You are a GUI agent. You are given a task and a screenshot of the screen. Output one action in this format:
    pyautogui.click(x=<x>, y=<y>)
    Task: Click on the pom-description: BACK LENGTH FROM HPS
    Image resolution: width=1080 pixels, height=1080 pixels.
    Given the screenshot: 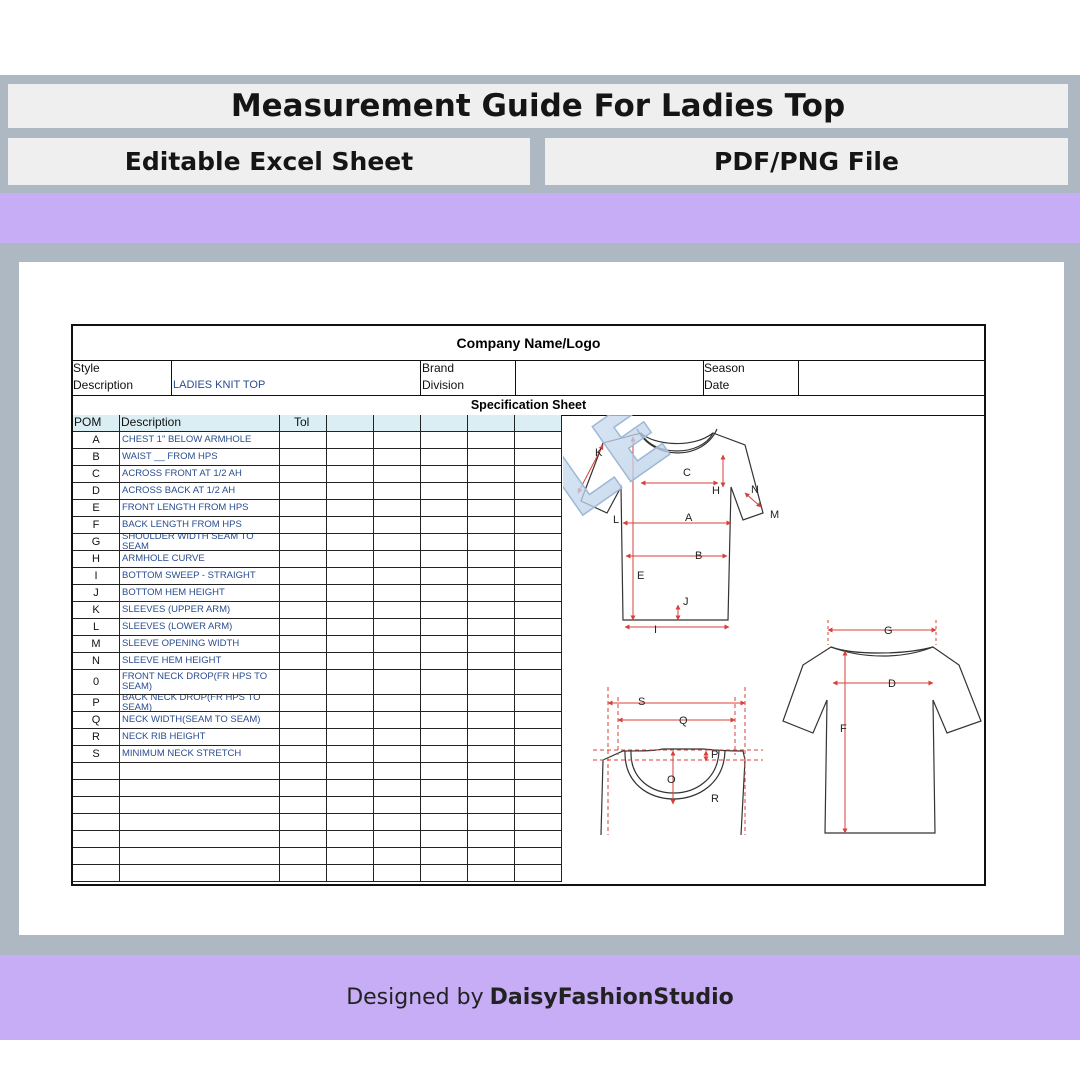 What is the action you would take?
    pyautogui.click(x=200, y=525)
    